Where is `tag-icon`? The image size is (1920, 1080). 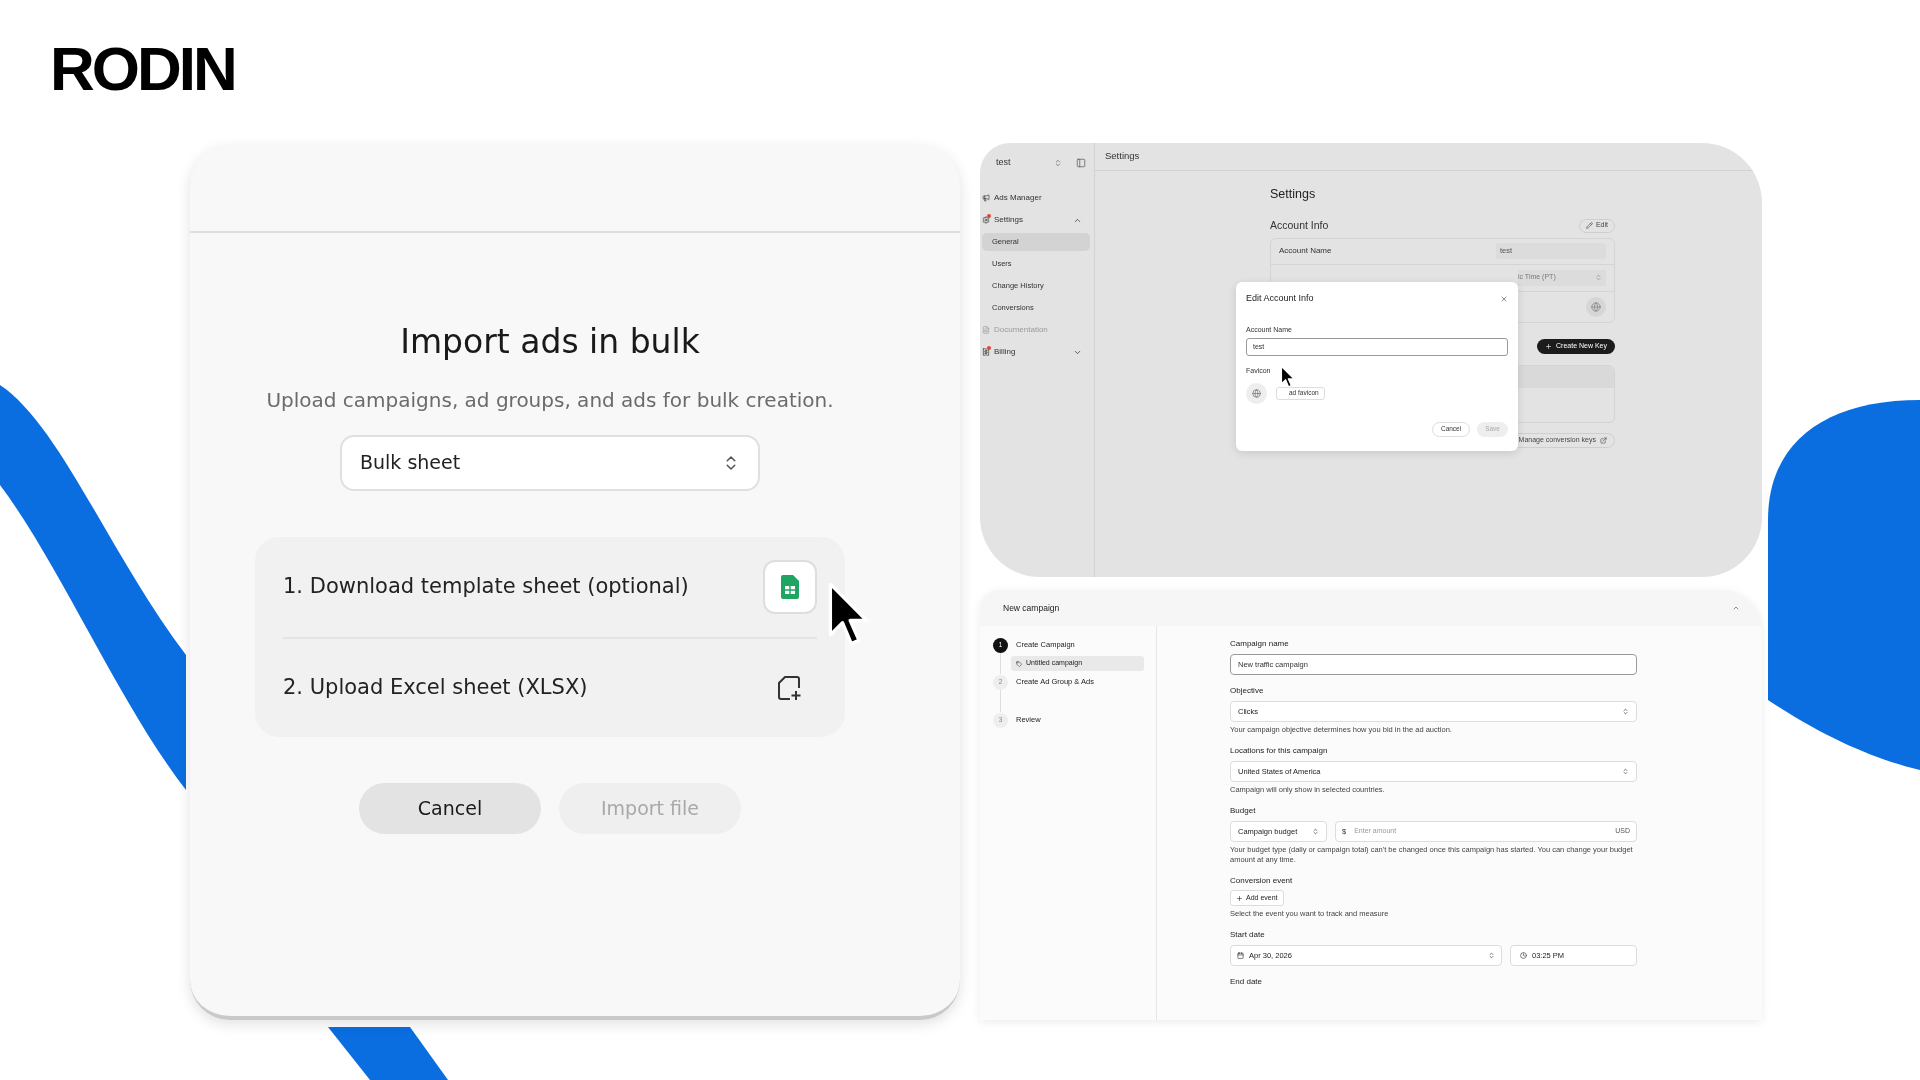 tag-icon is located at coordinates (1019, 663).